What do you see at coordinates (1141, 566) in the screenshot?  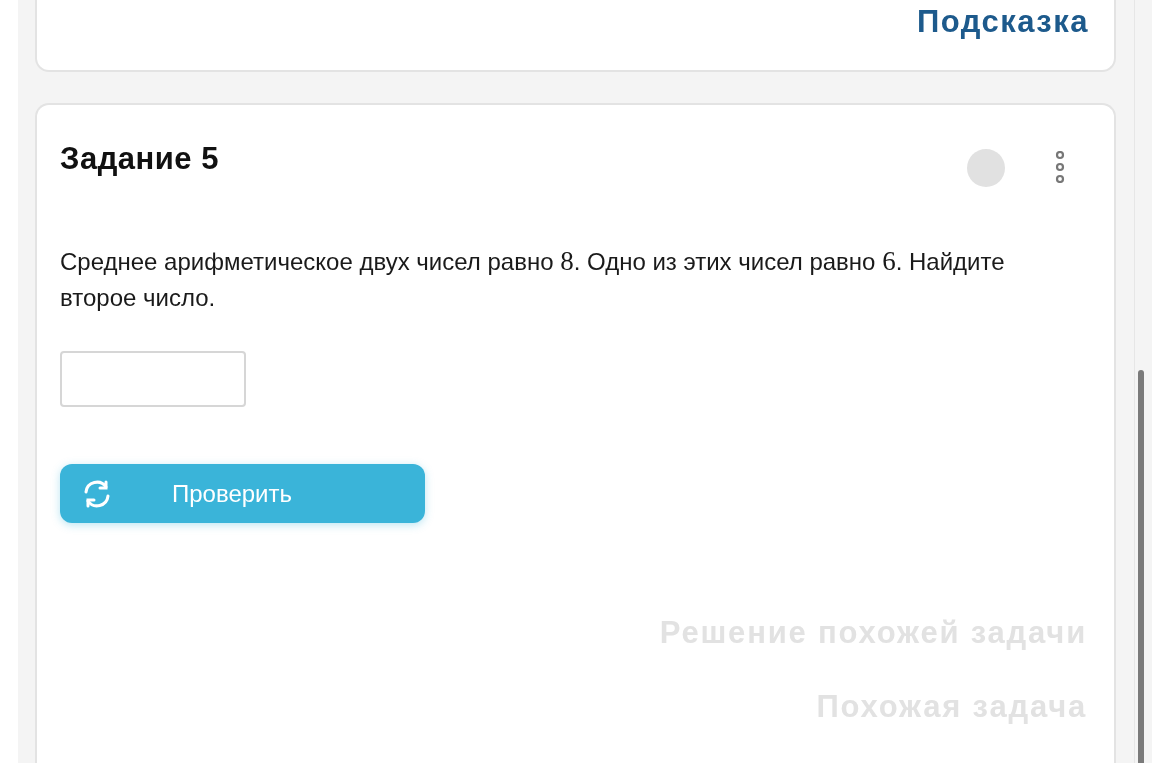 I see `scrollbar-thumb` at bounding box center [1141, 566].